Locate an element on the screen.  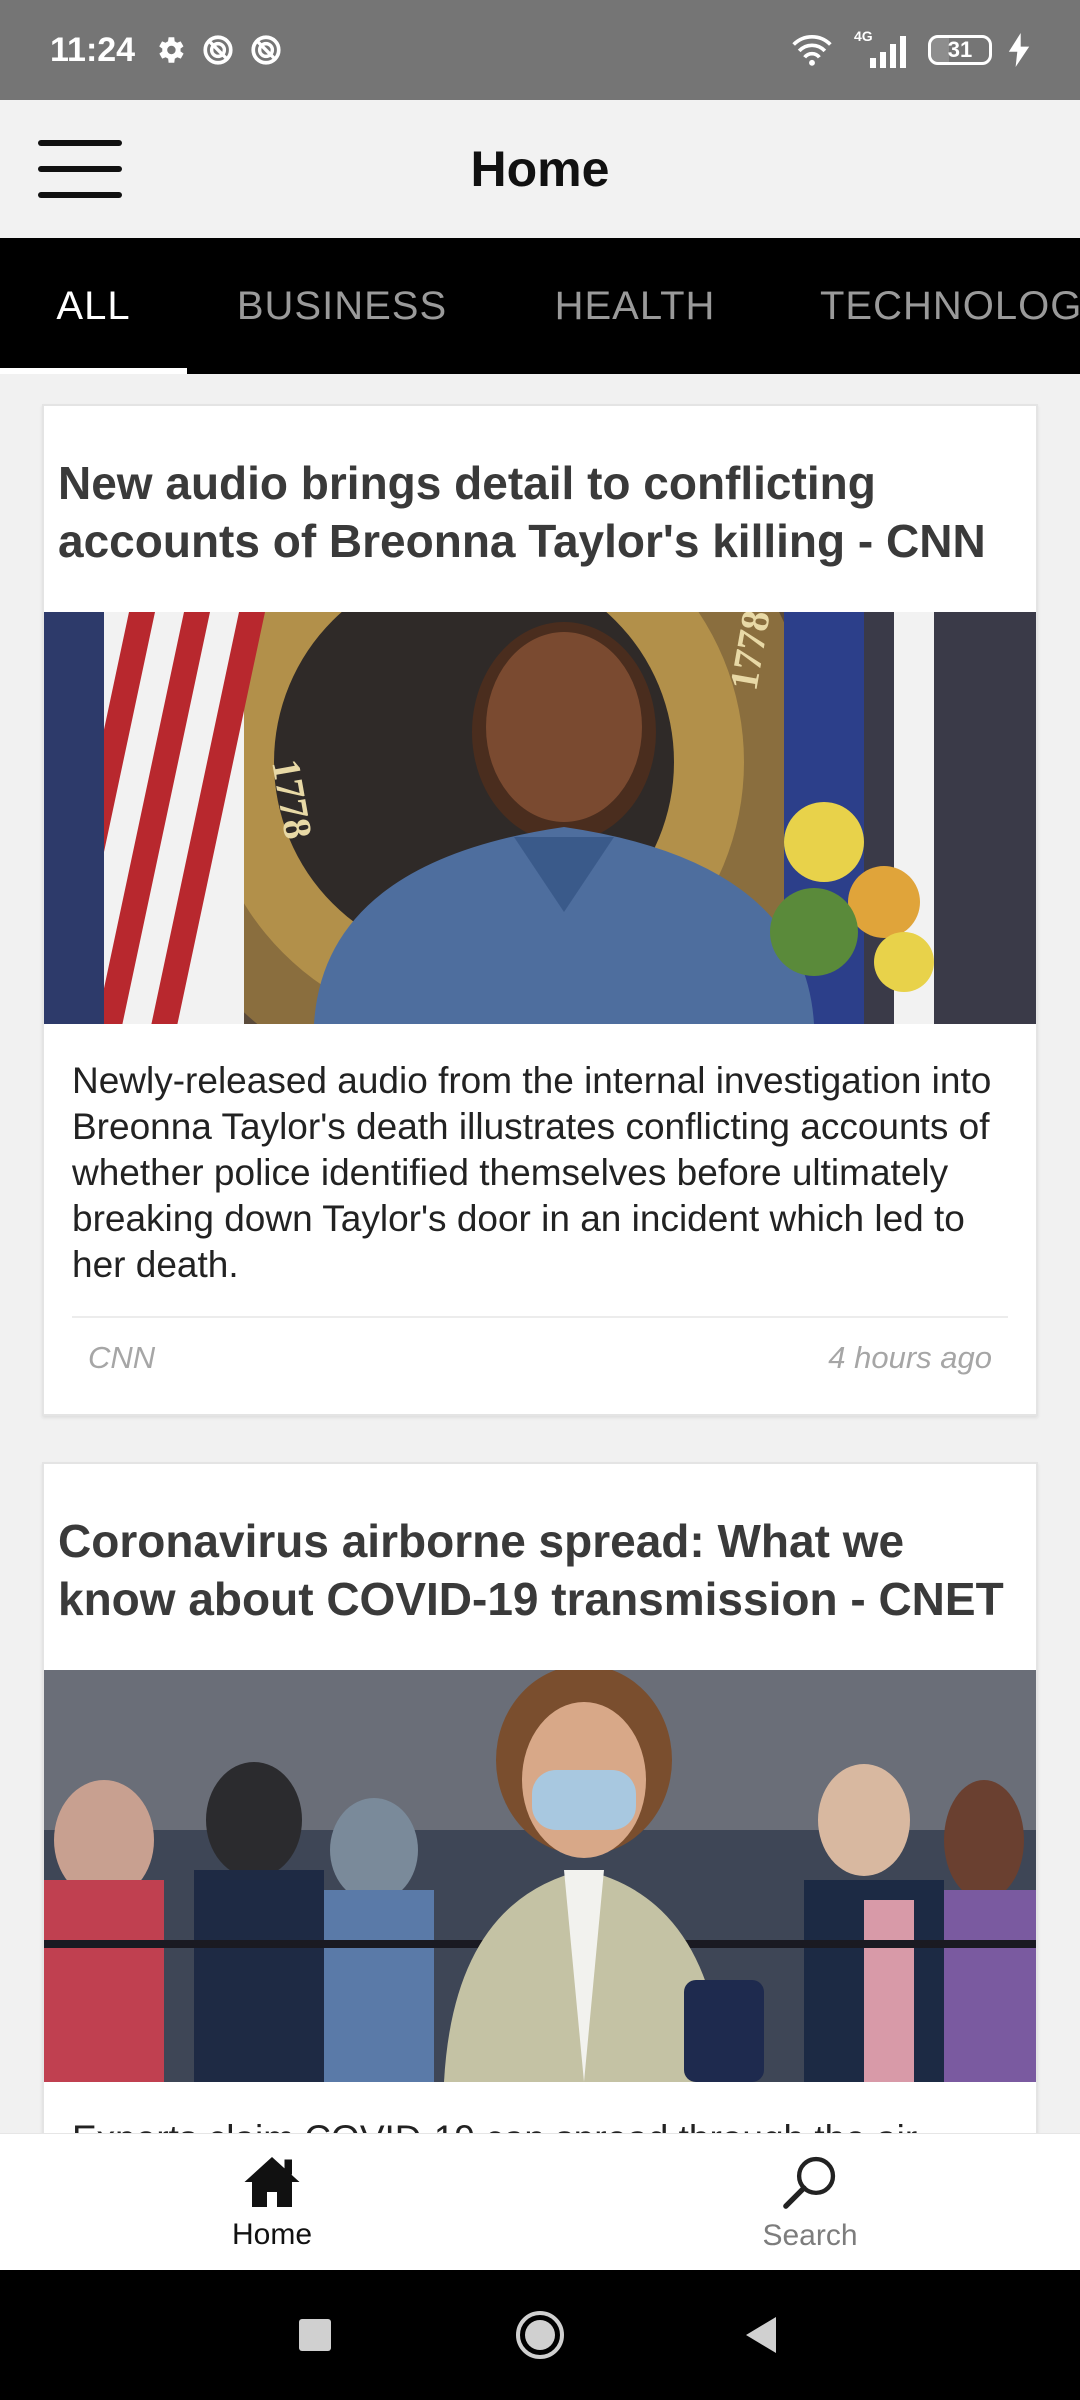
wifi-icon is located at coordinates (812, 50).